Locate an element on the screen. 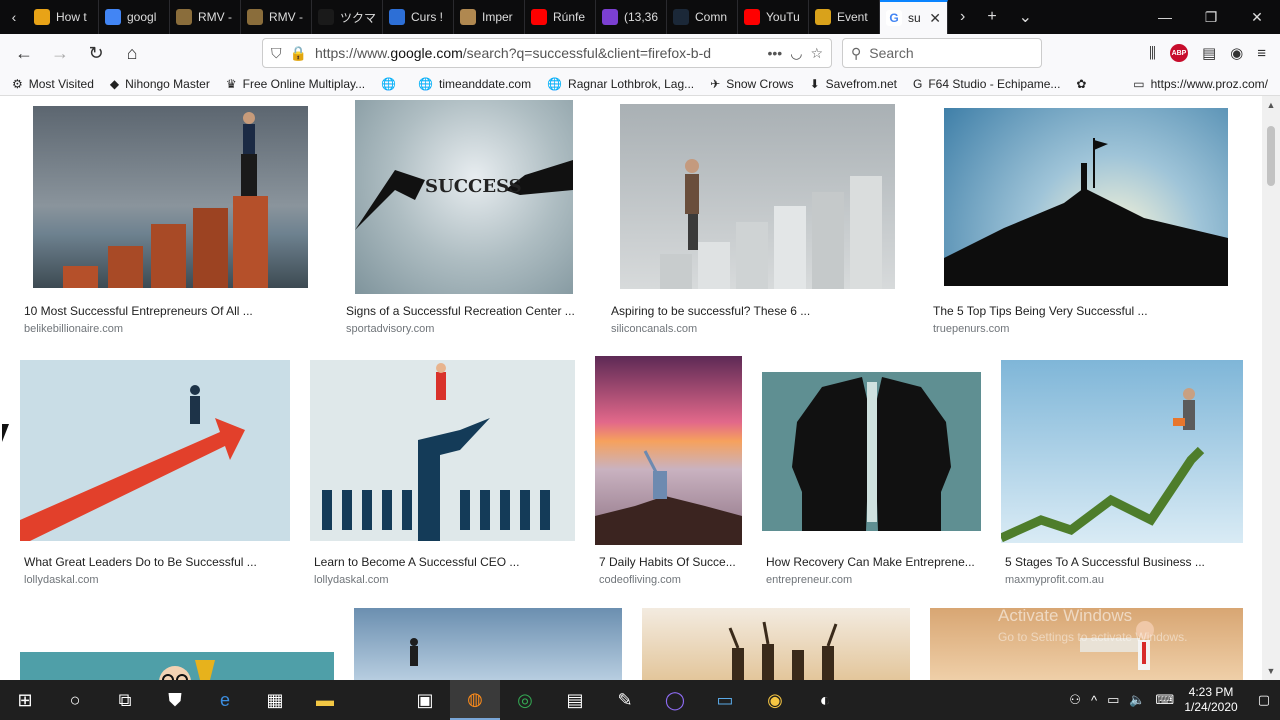 The image size is (1280, 720). security-shield-icon: ⛊ is located at coordinates (175, 700).